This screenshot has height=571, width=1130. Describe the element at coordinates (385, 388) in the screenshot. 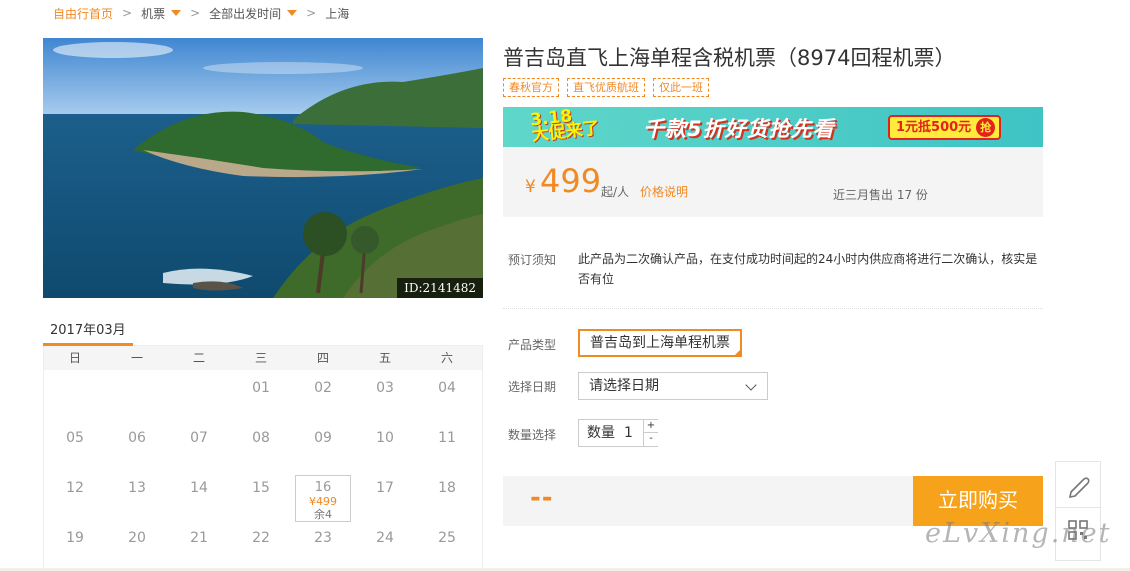

I see `calendar-day: 03` at that location.